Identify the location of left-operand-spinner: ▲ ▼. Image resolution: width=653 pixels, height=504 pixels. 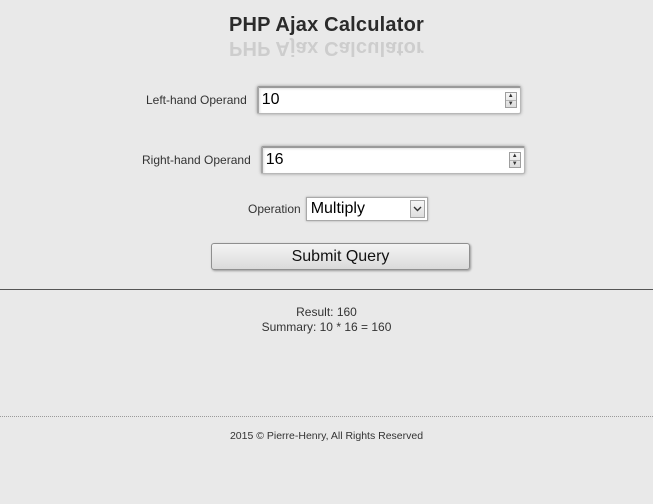
(510, 100).